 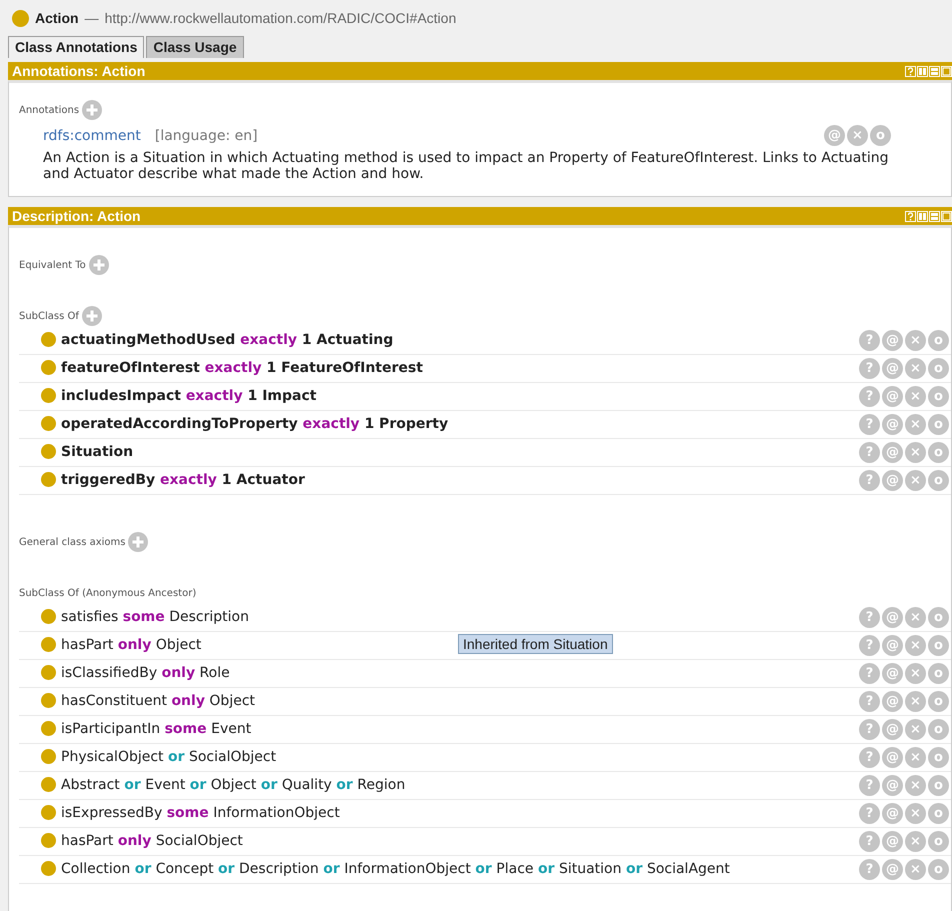 I want to click on annotation-text: An Action is a Situation in which Actuating method is used to impact an Property of FeatureOfInterest. Links to Actuating and Actuator describe what made the Action and how., so click(x=466, y=166).